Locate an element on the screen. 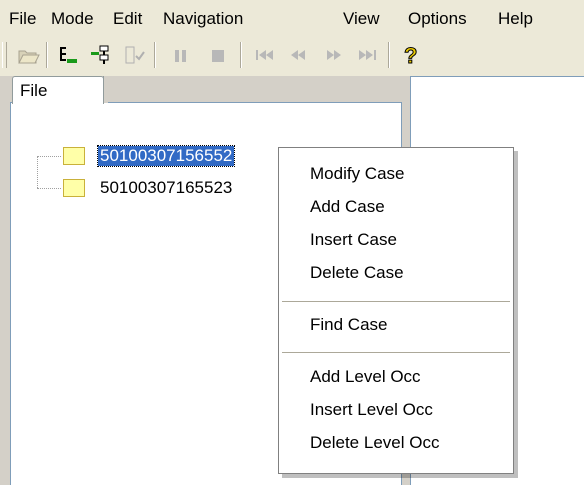 Image resolution: width=584 pixels, height=485 pixels. toolbar: ? is located at coordinates (292, 56).